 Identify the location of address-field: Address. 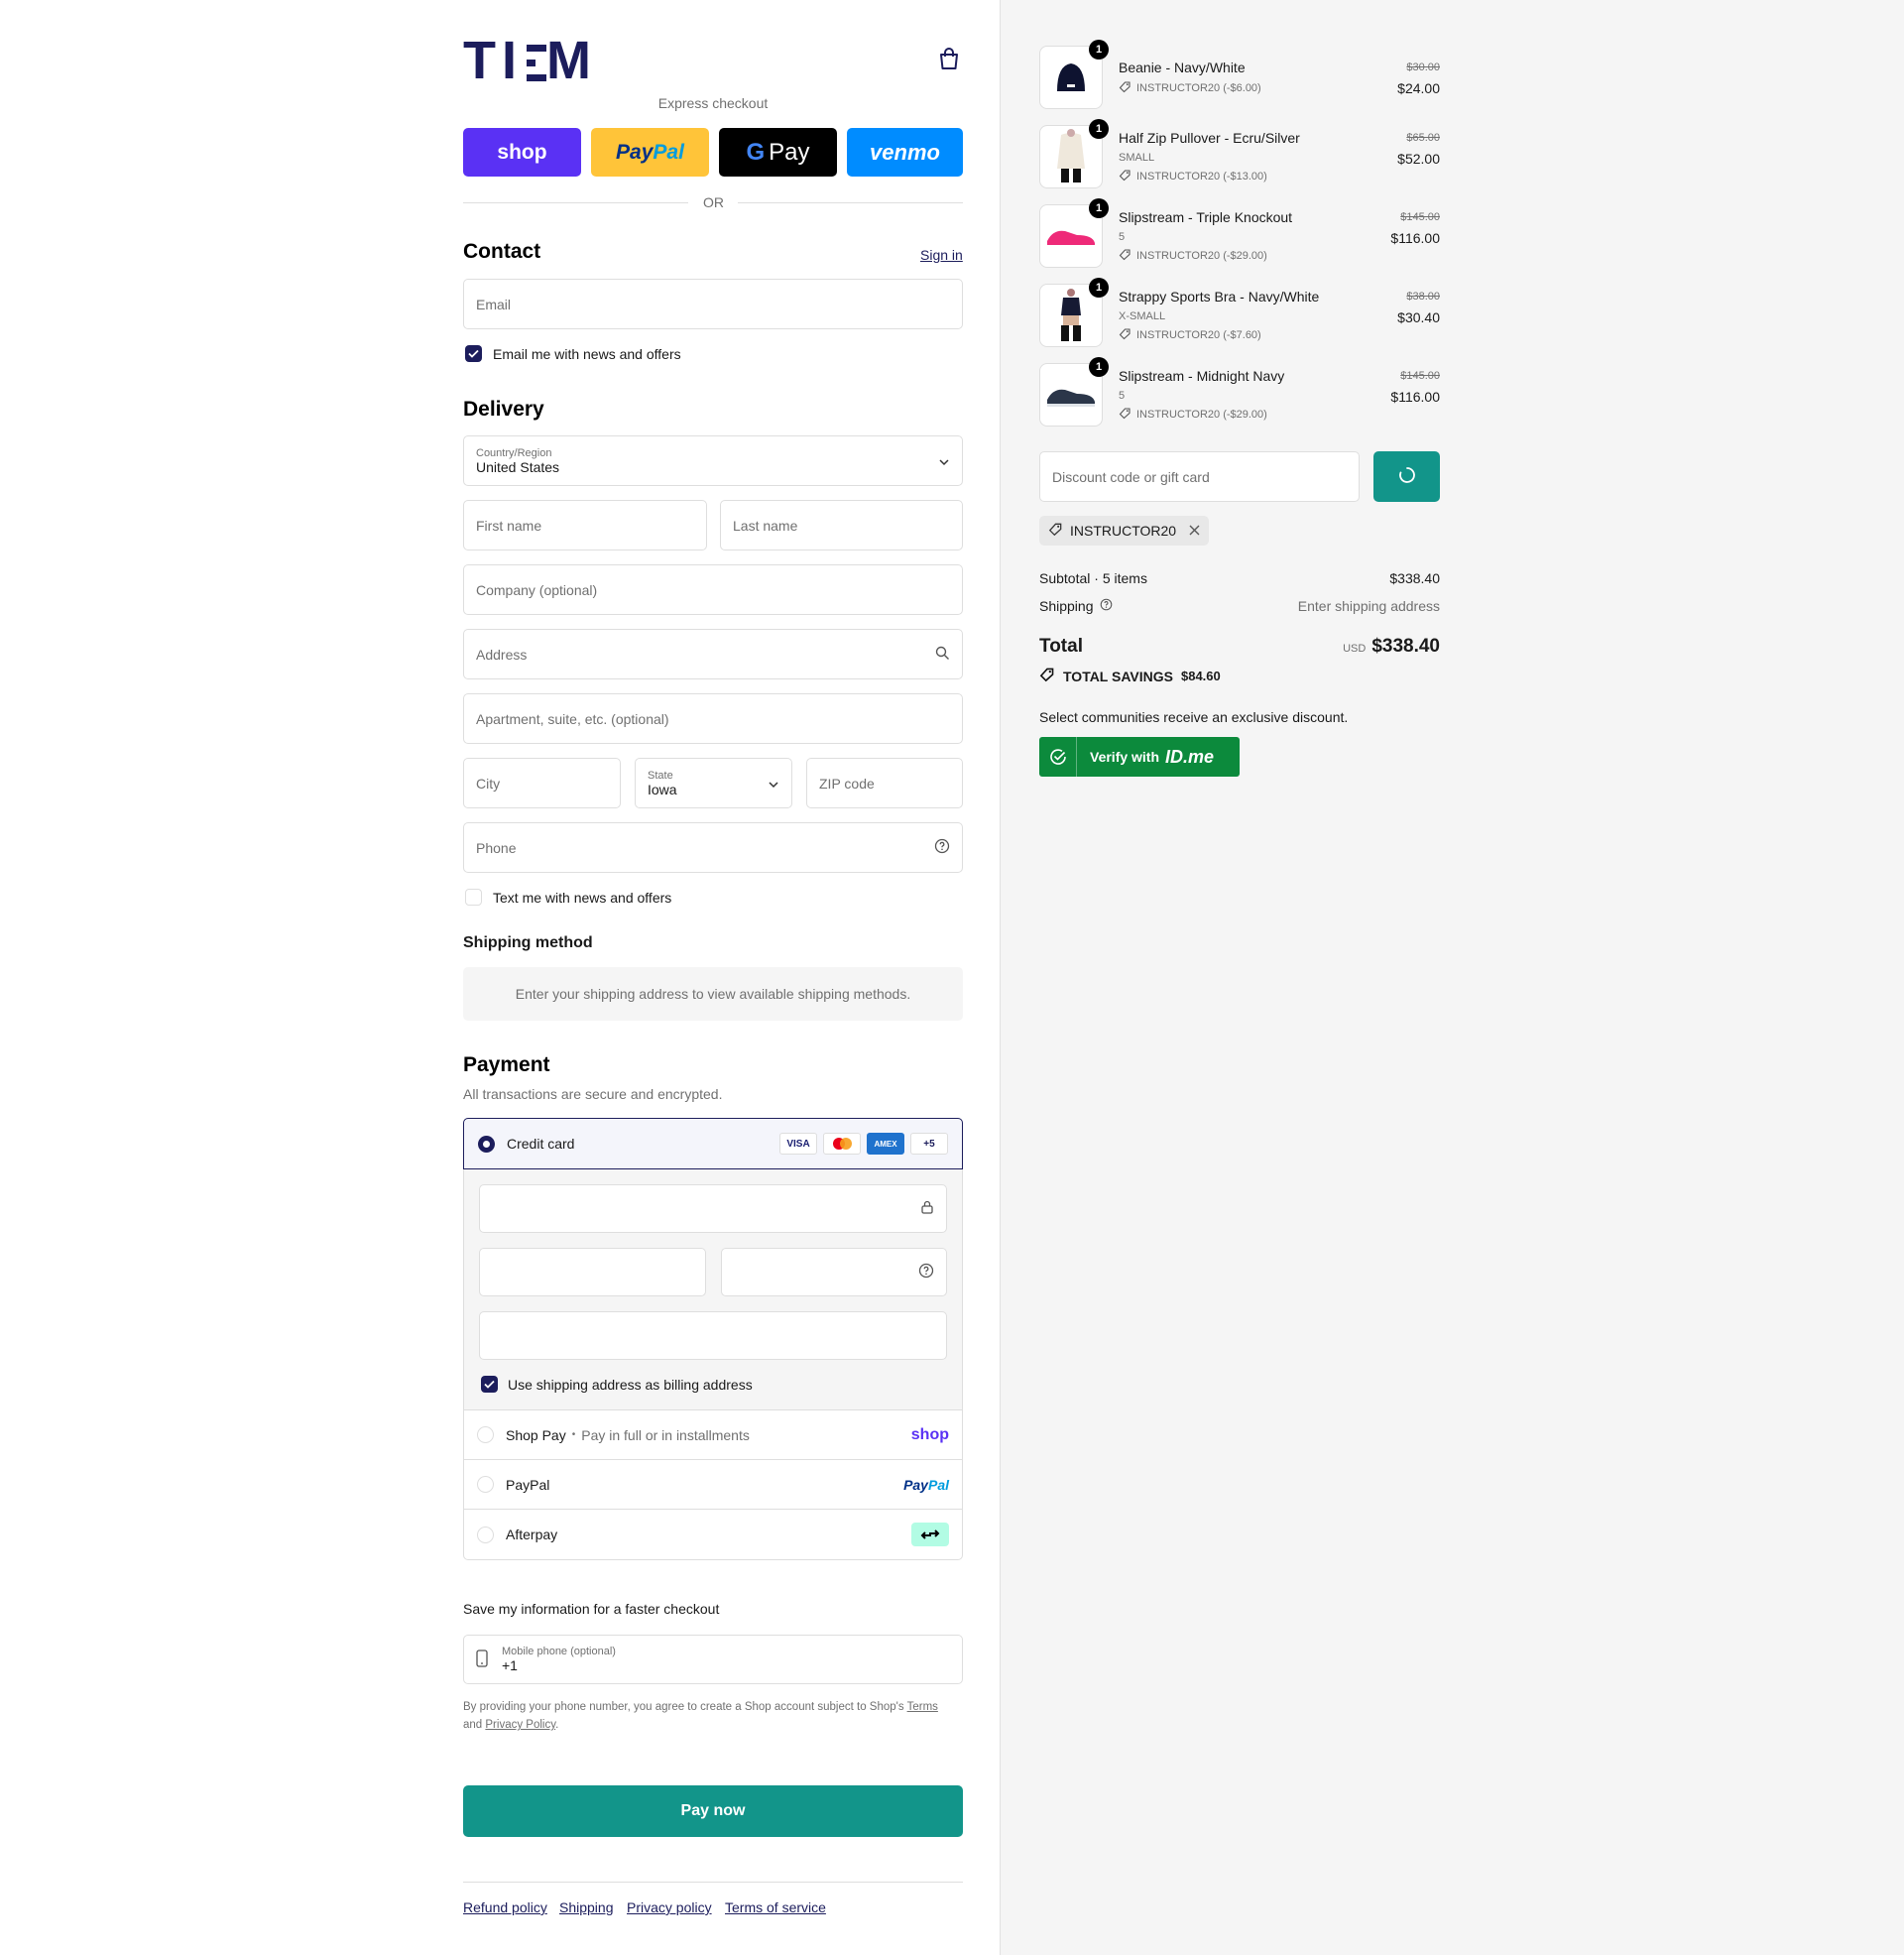
(713, 654).